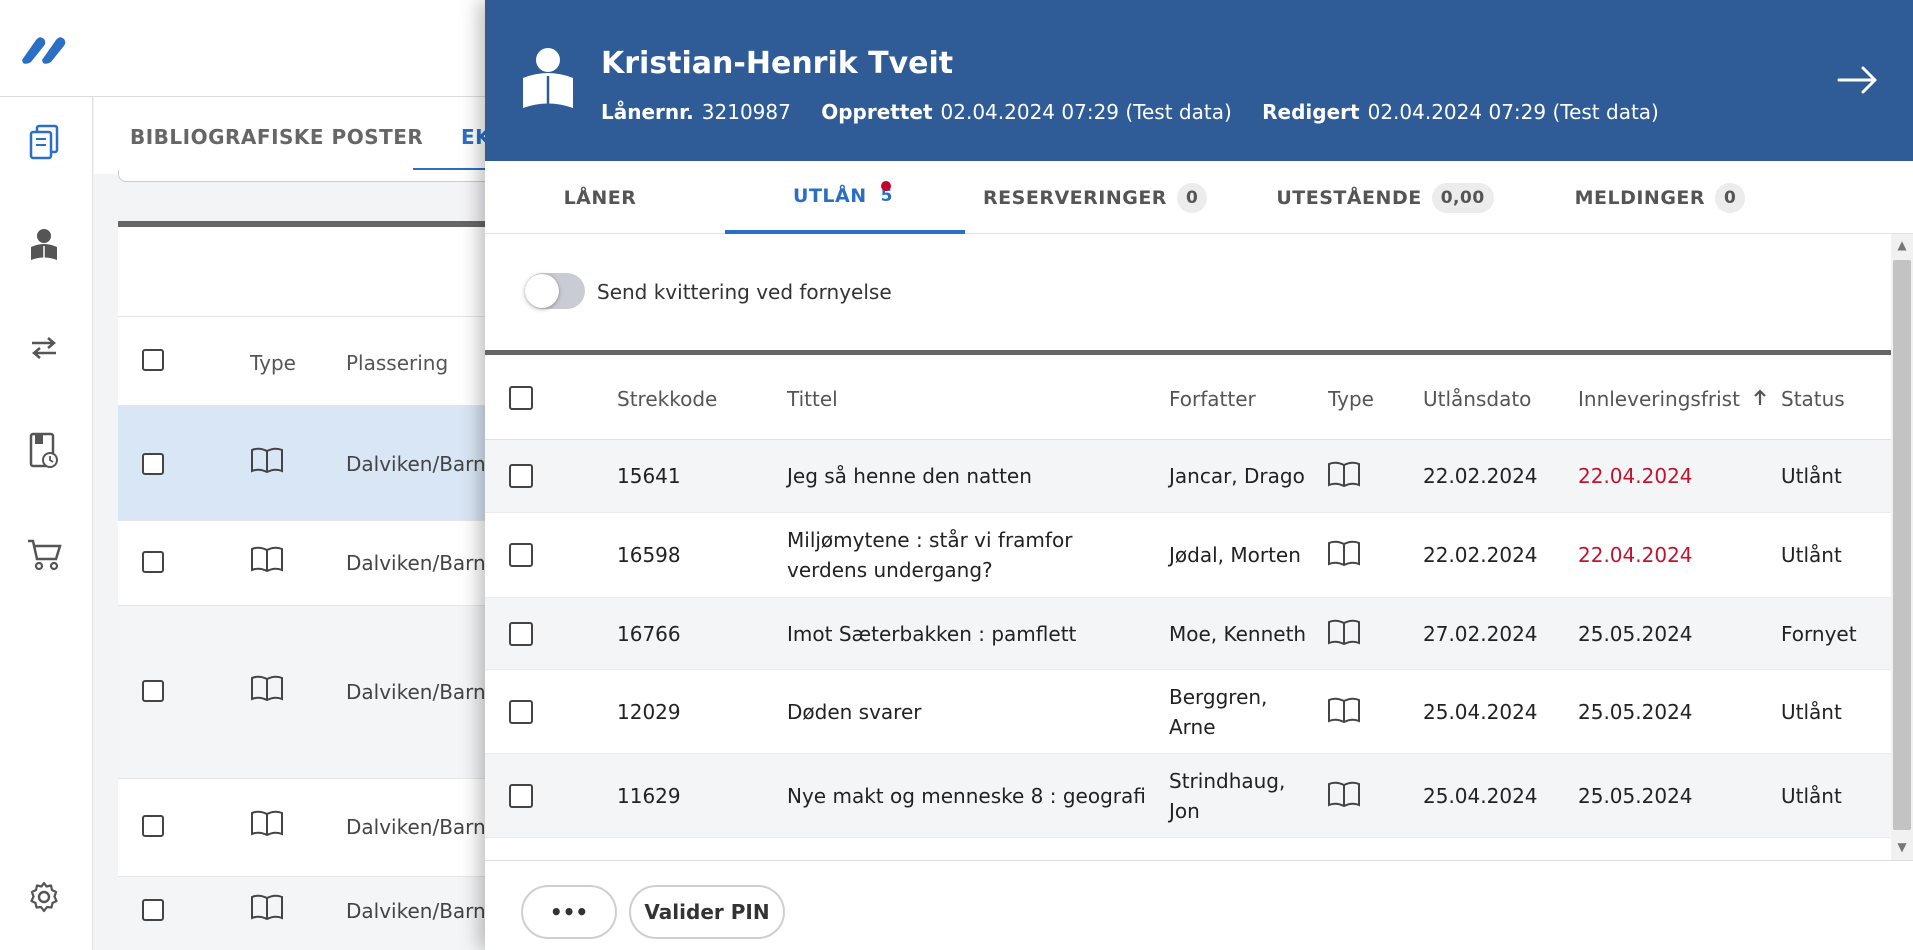  What do you see at coordinates (1811, 712) in the screenshot?
I see `loan-status: Utlånt` at bounding box center [1811, 712].